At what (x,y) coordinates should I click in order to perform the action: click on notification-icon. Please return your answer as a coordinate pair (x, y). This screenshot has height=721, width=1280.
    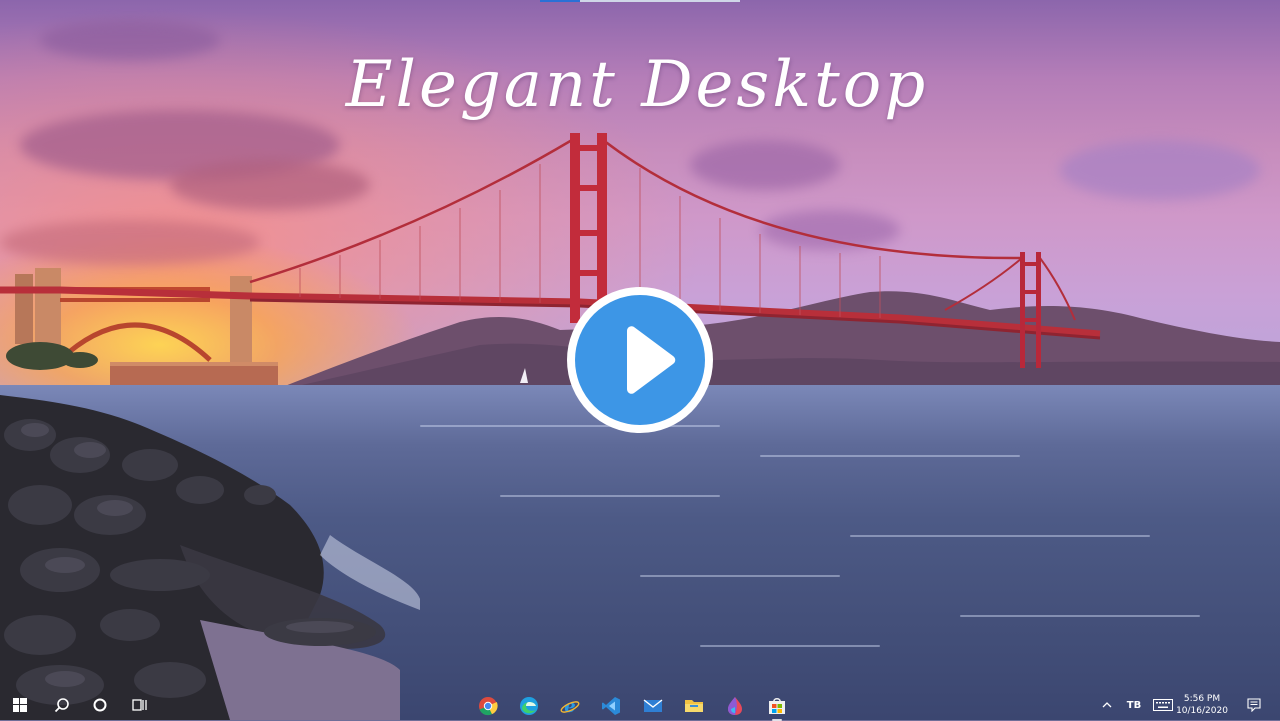
    Looking at the image, I should click on (1254, 705).